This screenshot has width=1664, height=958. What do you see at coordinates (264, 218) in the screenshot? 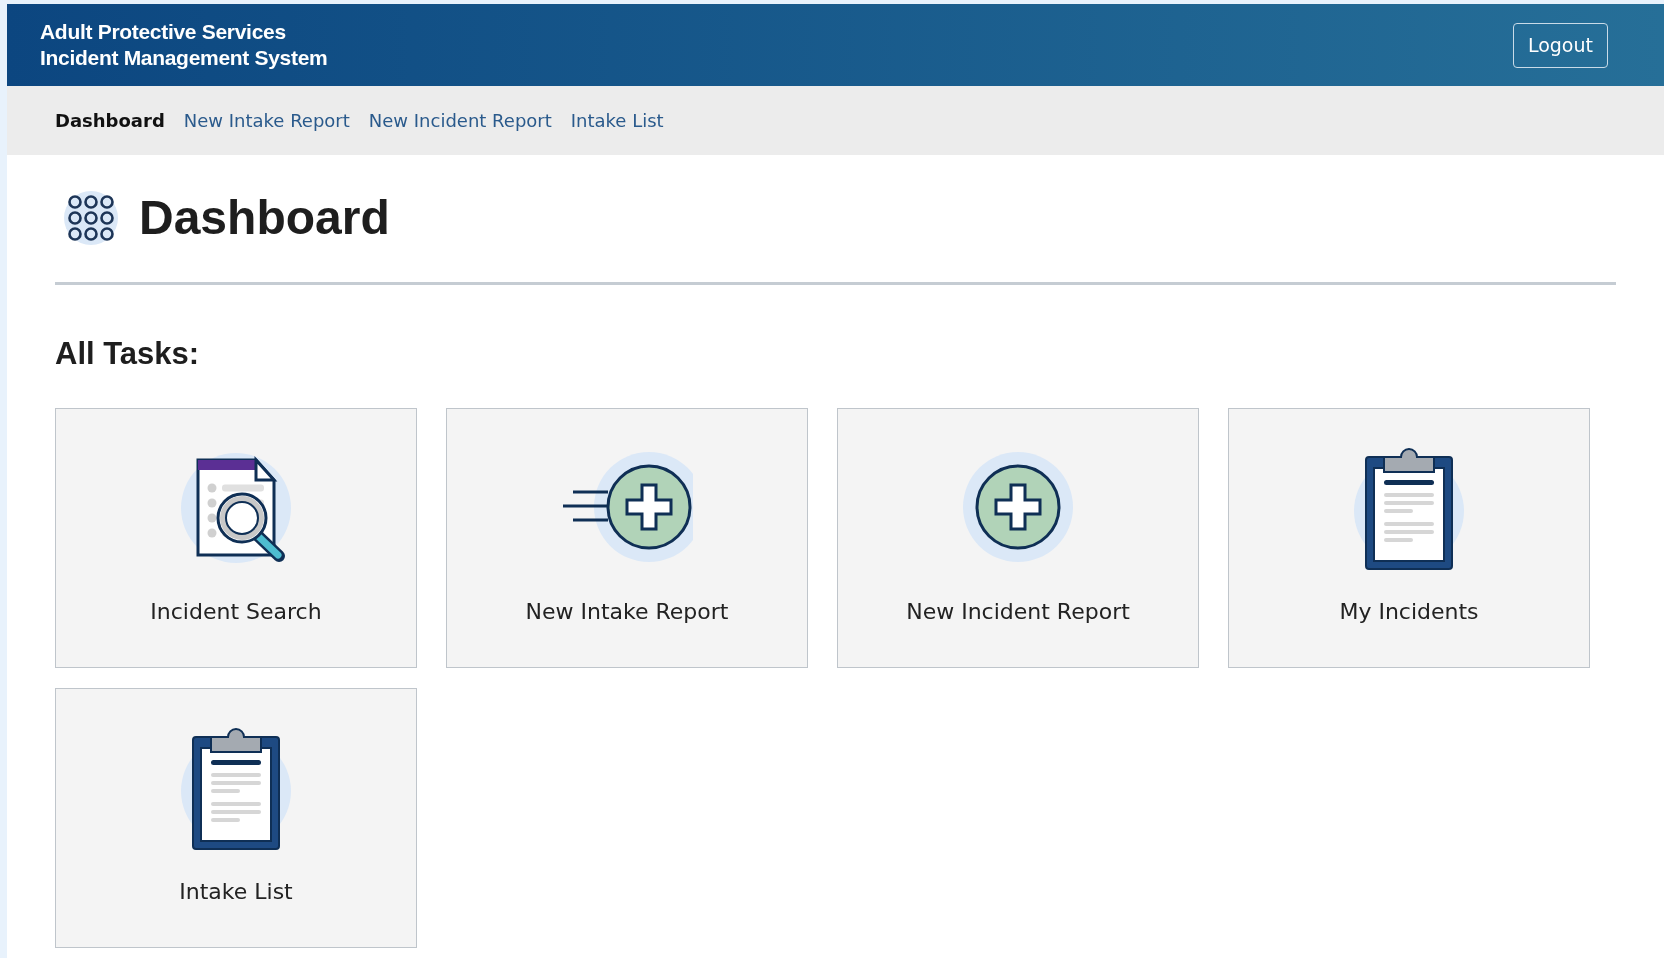
I see `page-title: Dashboard` at bounding box center [264, 218].